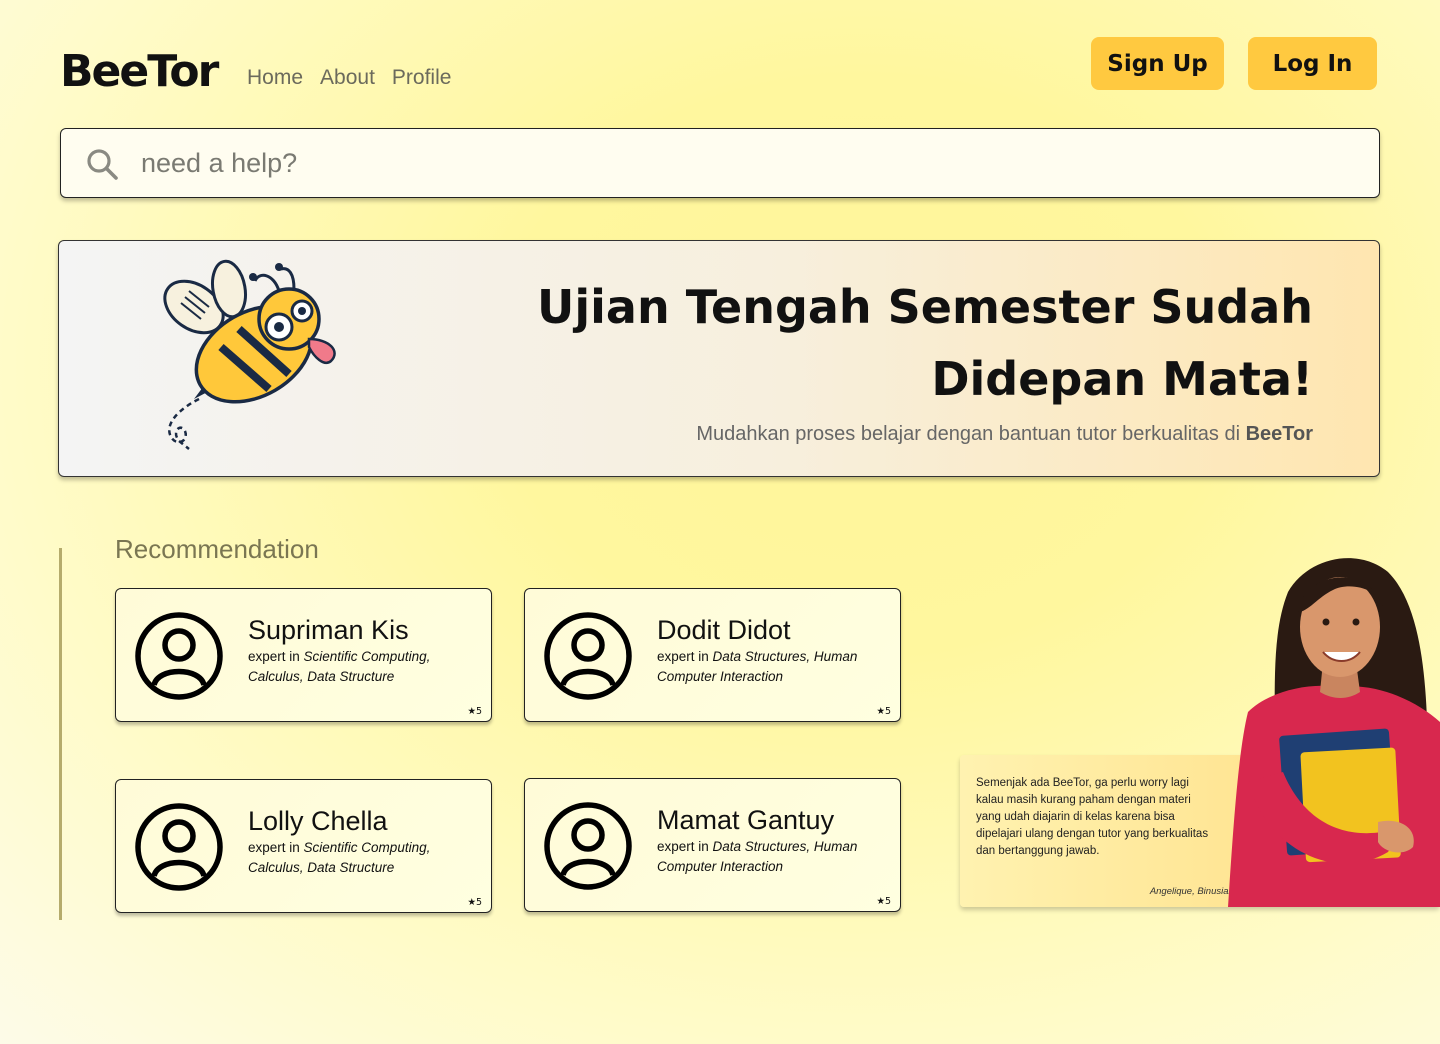 The image size is (1440, 1044). Describe the element at coordinates (1279, 434) in the screenshot. I see `banner-subtitle-brand: BeeTor` at that location.